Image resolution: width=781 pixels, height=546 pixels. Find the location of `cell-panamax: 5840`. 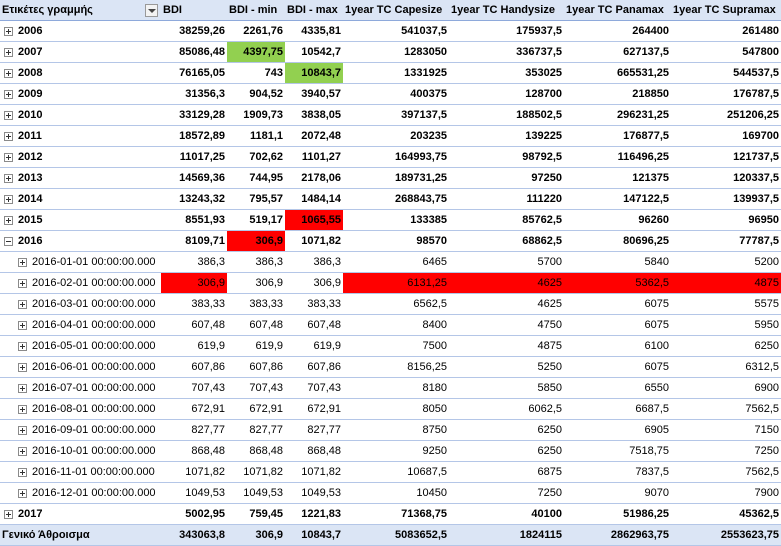

cell-panamax: 5840 is located at coordinates (617, 262).